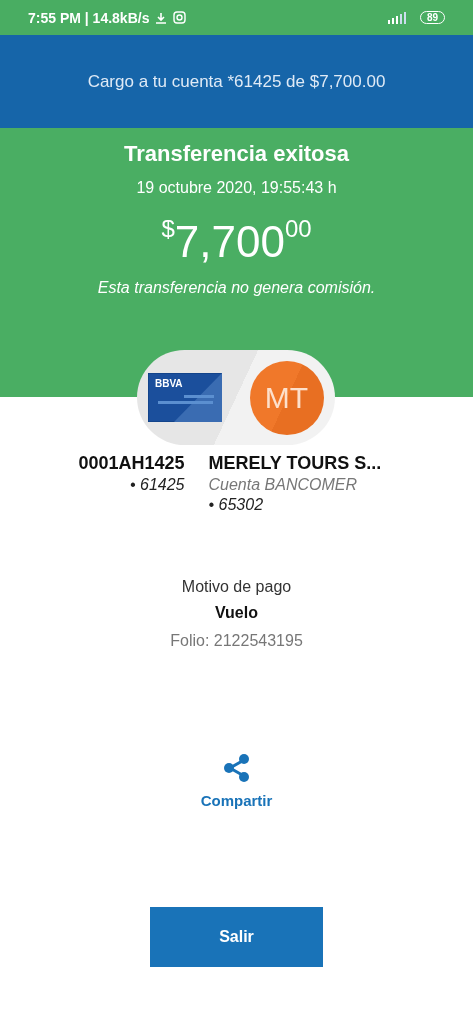  I want to click on origin-account-number: • 61425, so click(157, 485).